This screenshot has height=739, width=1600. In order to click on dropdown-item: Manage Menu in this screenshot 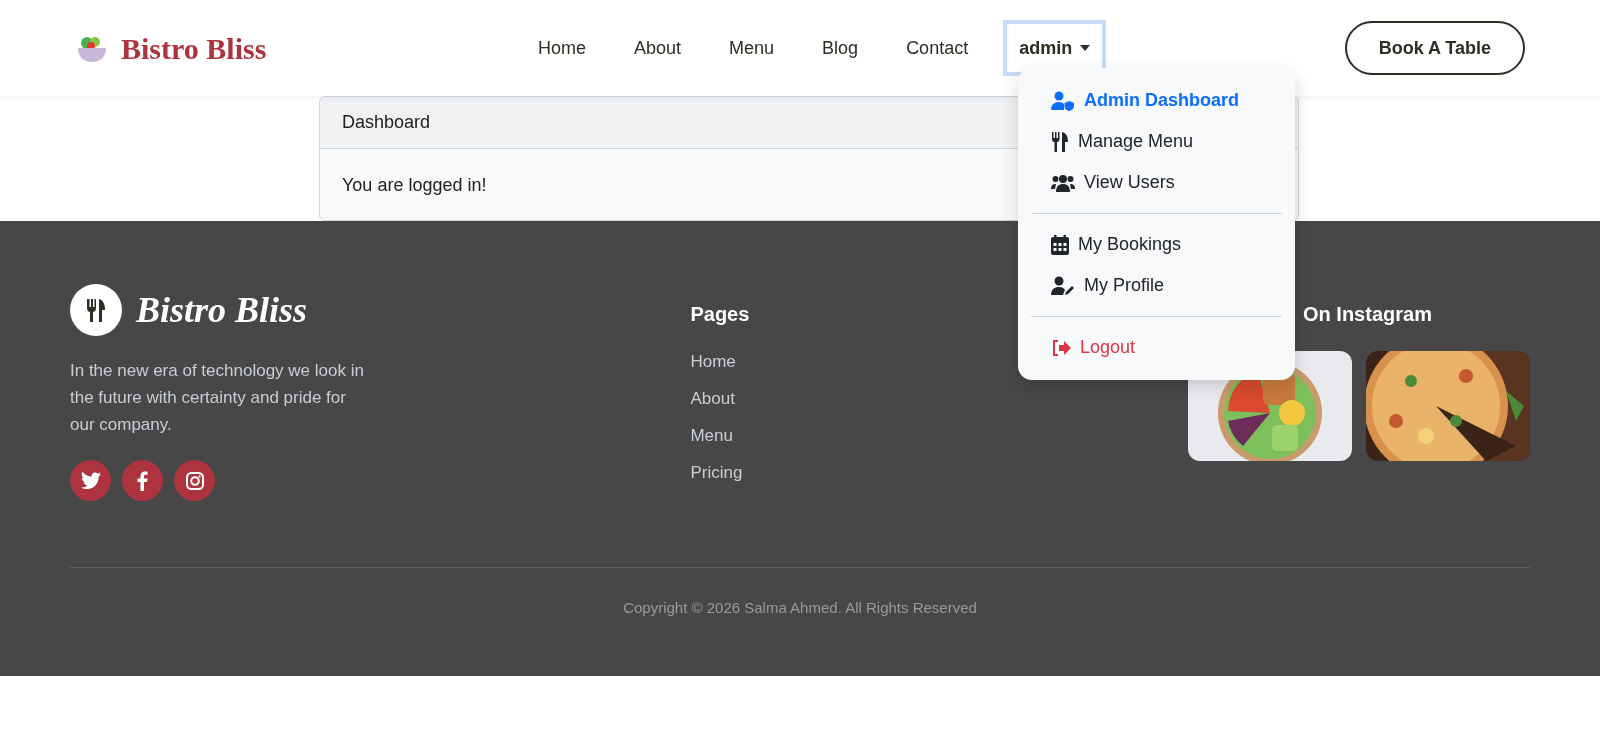, I will do `click(1156, 141)`.